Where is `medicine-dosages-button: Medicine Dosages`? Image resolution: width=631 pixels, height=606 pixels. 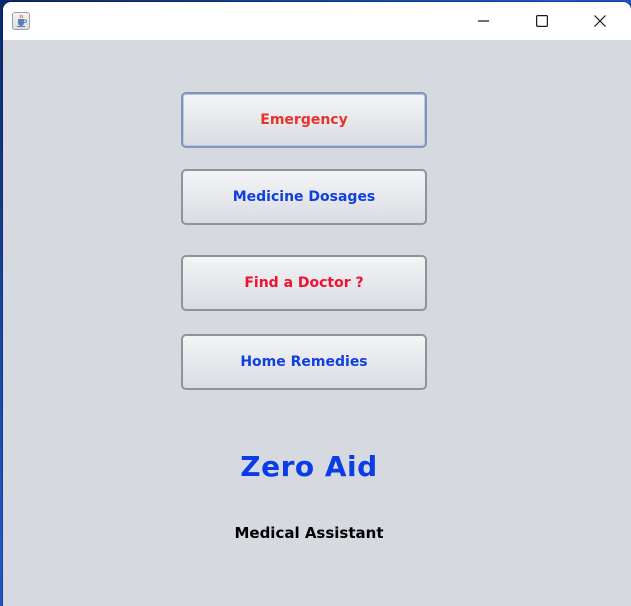
medicine-dosages-button: Medicine Dosages is located at coordinates (304, 197).